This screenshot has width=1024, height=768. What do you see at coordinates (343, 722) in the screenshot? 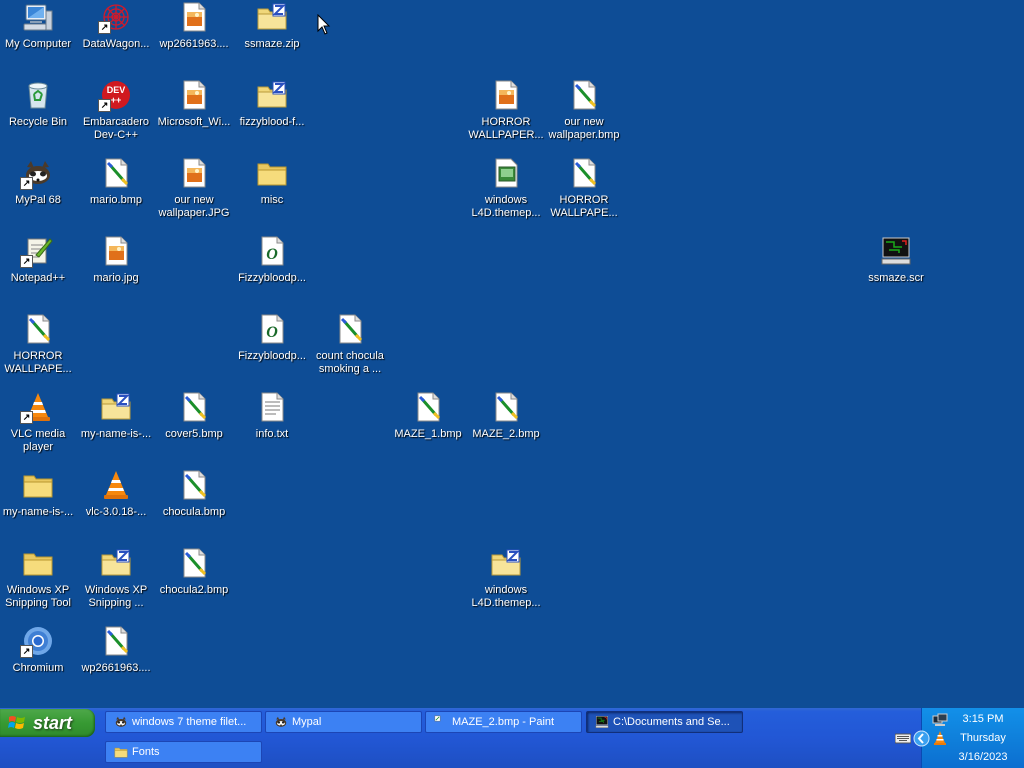
I see `taskbar-button: Mypal` at bounding box center [343, 722].